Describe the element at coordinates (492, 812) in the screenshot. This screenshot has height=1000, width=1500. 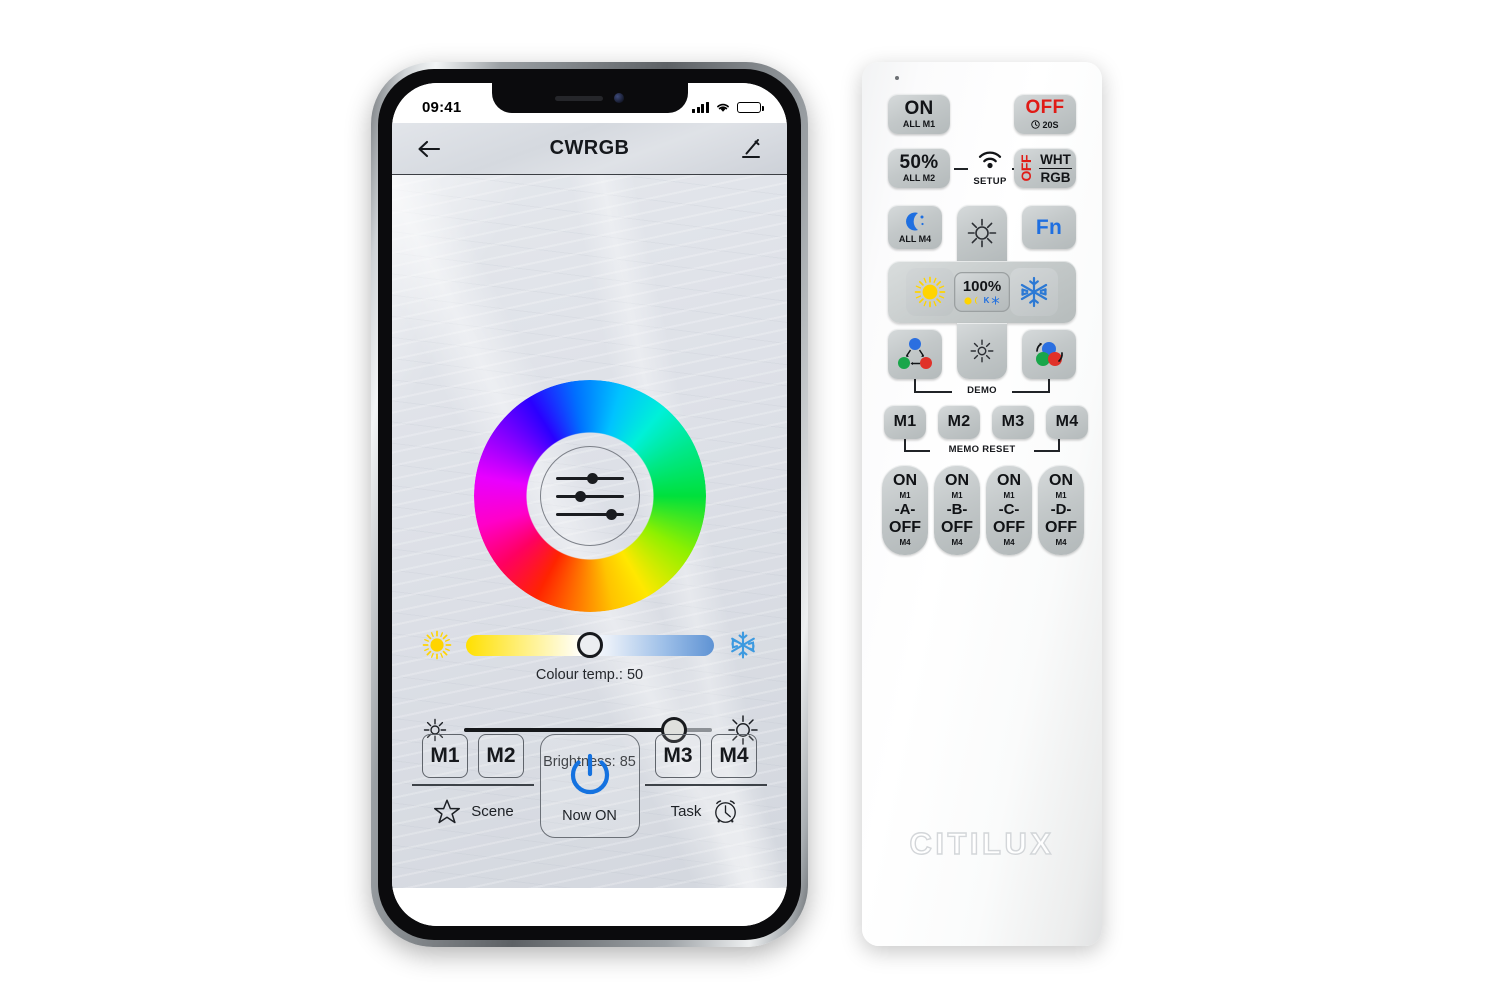
I see `scene-label: Scene` at that location.